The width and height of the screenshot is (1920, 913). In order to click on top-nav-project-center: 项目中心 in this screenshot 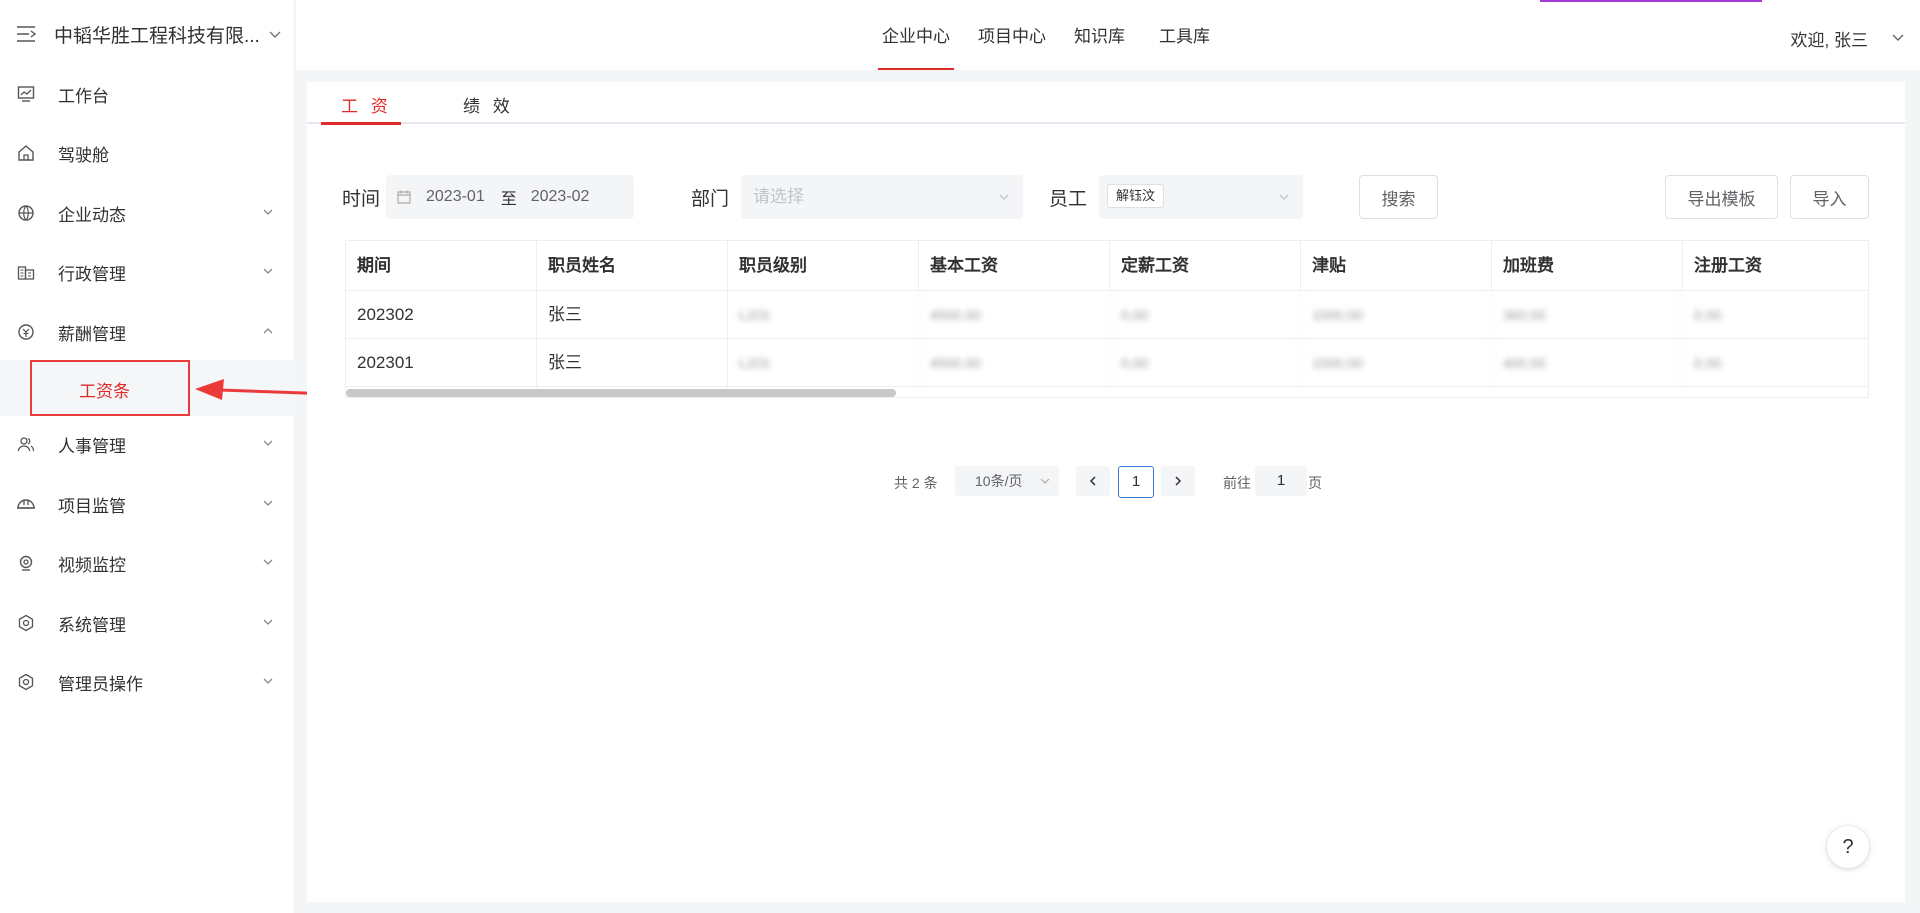, I will do `click(1012, 35)`.